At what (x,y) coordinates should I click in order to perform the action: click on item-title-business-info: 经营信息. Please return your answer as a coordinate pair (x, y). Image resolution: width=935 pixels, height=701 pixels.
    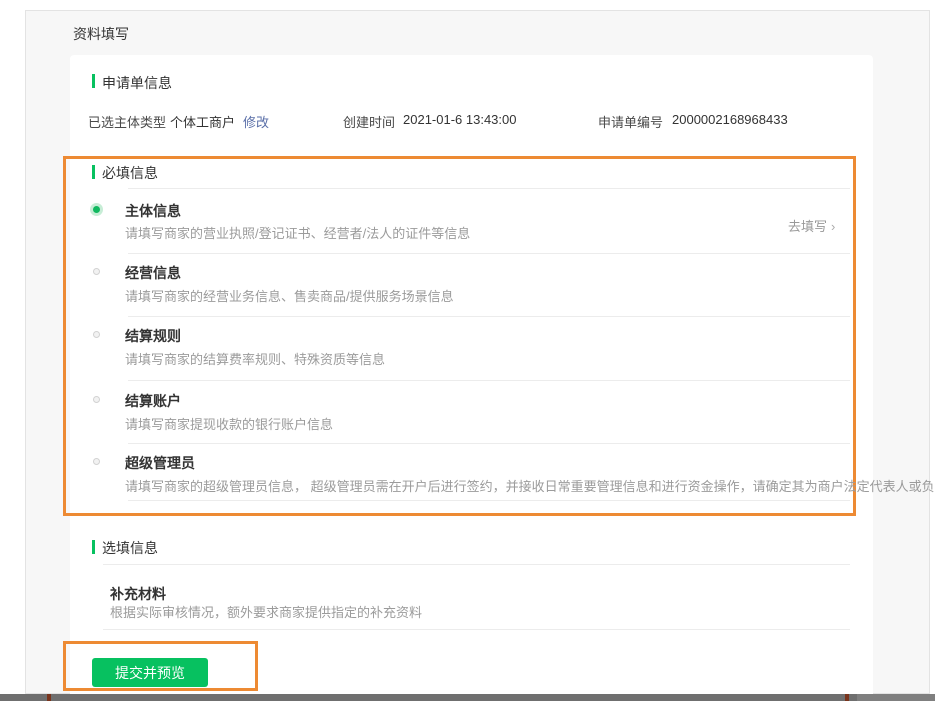
    Looking at the image, I should click on (153, 273).